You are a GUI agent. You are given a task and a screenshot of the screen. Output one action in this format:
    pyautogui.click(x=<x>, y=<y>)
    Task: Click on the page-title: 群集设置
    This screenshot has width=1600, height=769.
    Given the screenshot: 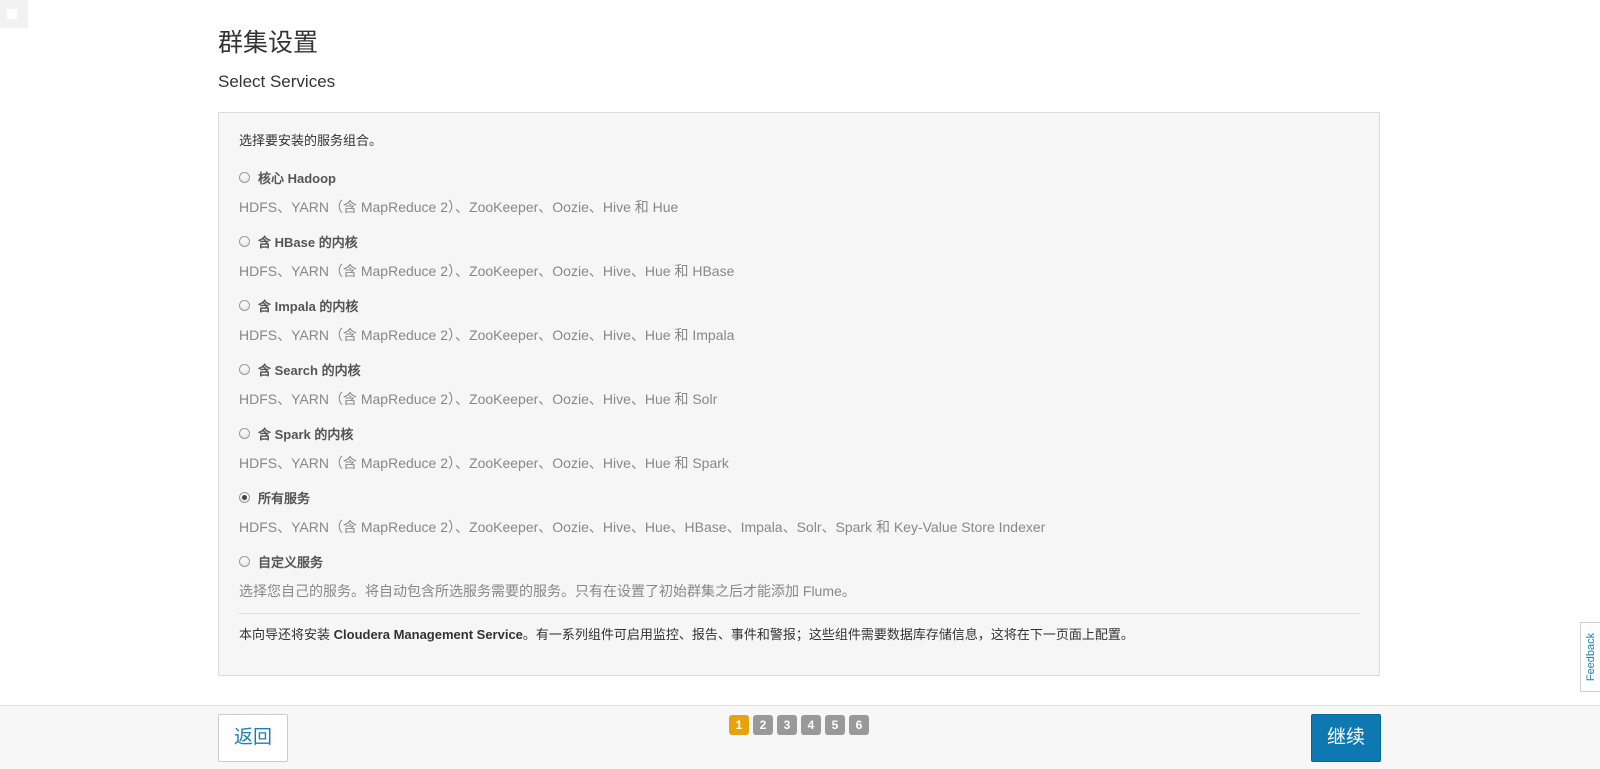 What is the action you would take?
    pyautogui.click(x=268, y=43)
    